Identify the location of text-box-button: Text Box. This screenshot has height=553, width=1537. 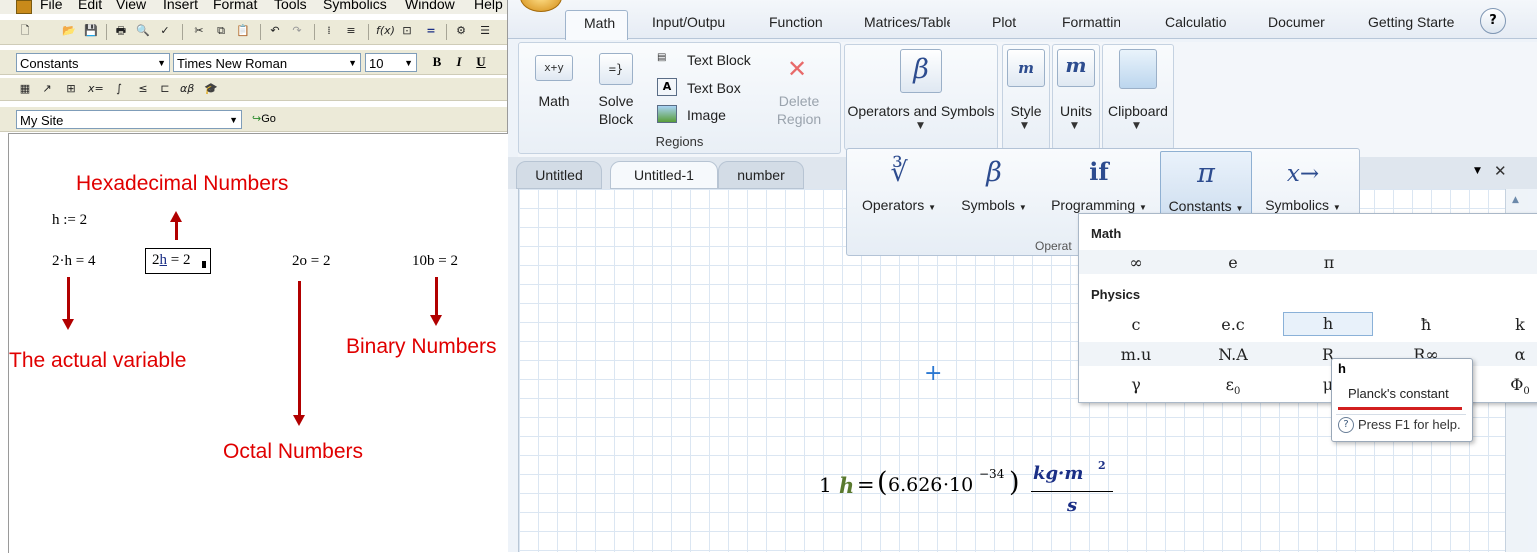
(714, 88).